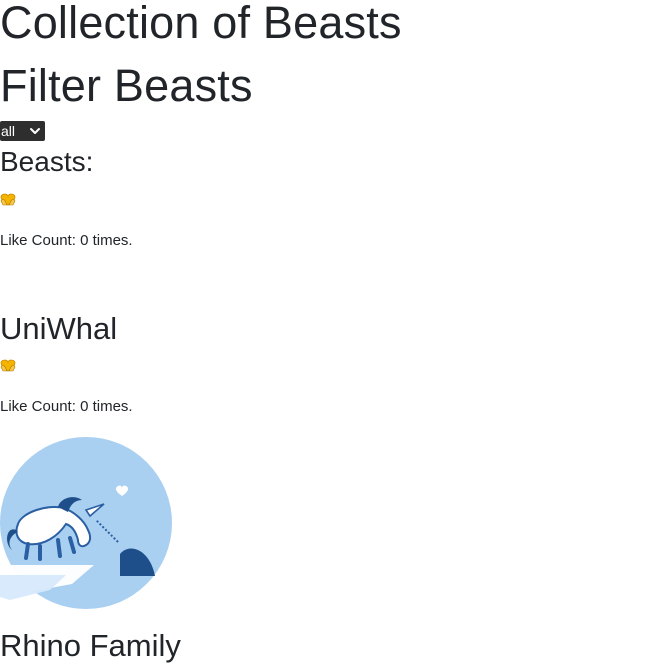 The image size is (656, 672). Describe the element at coordinates (90, 645) in the screenshot. I see `beast-title: Rhino Family` at that location.